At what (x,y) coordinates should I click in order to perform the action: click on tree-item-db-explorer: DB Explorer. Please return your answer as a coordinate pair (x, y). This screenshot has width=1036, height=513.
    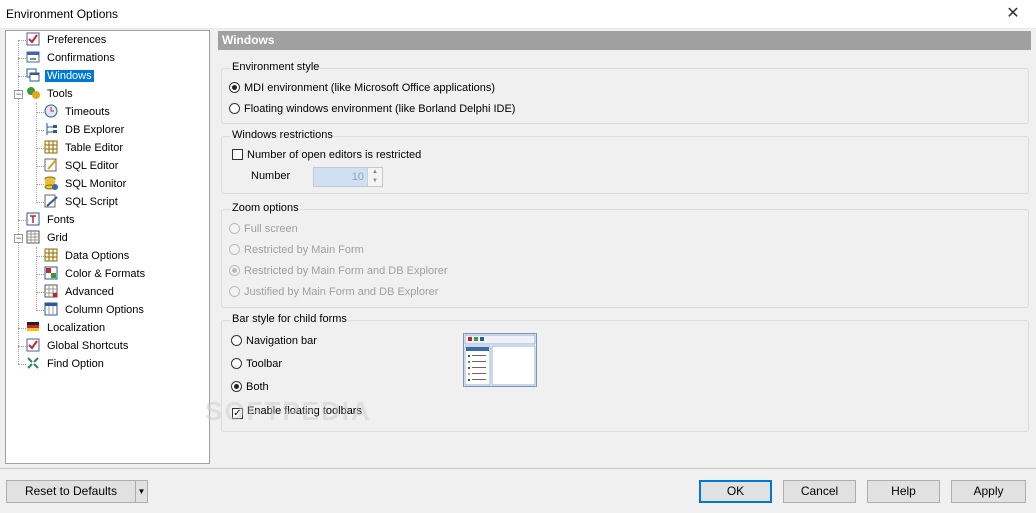
    Looking at the image, I should click on (85, 130).